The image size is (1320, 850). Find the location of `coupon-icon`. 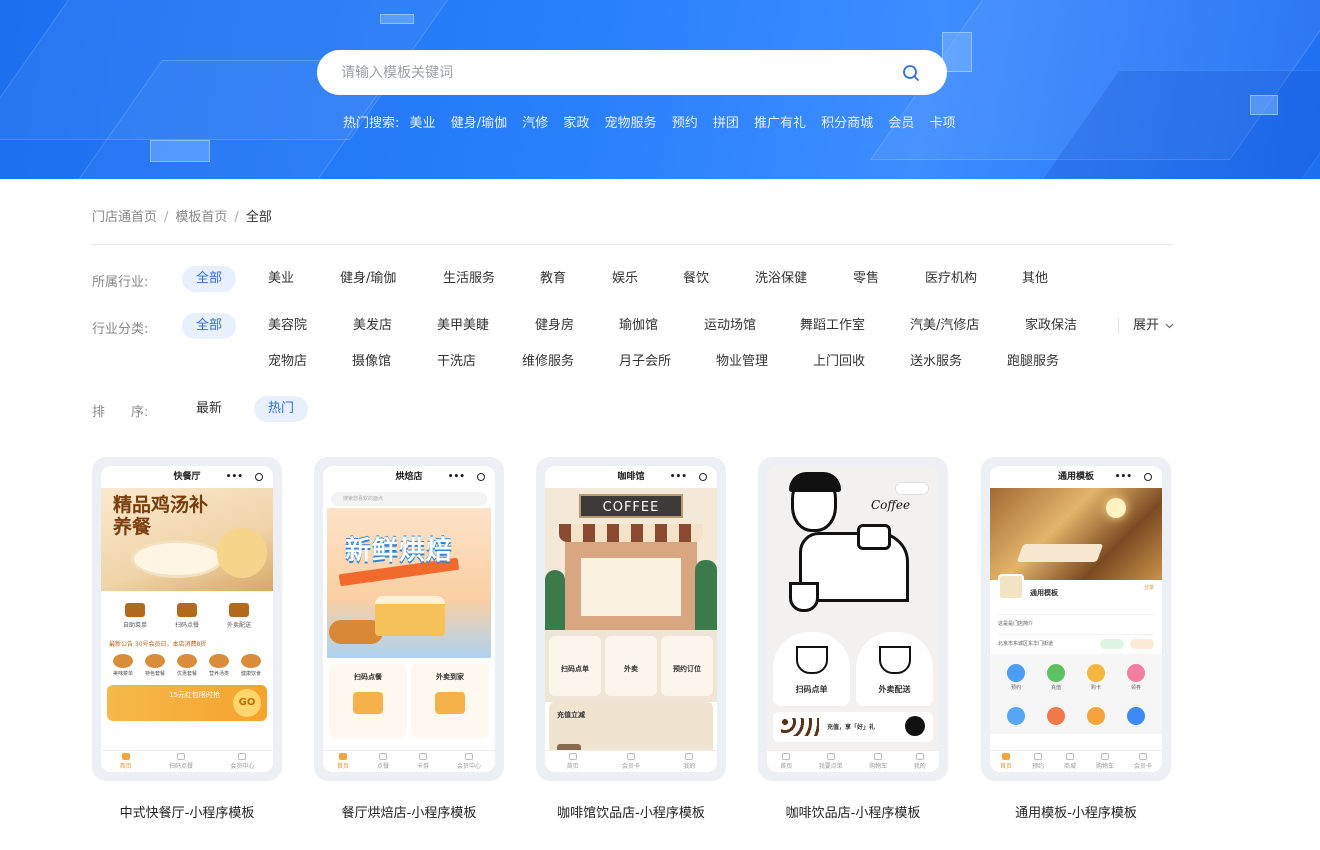

coupon-icon is located at coordinates (1136, 673).